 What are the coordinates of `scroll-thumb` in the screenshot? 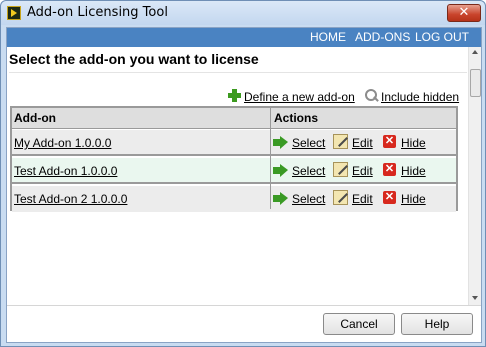 It's located at (475, 83).